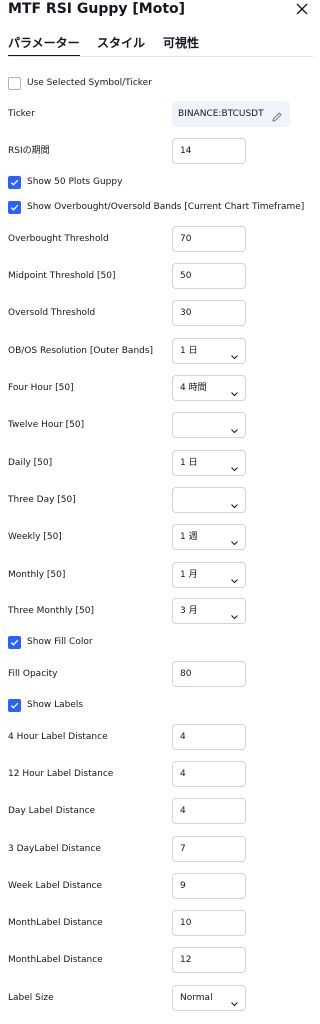 This screenshot has width=320, height=1024. I want to click on label-12h-input: 4, so click(209, 774).